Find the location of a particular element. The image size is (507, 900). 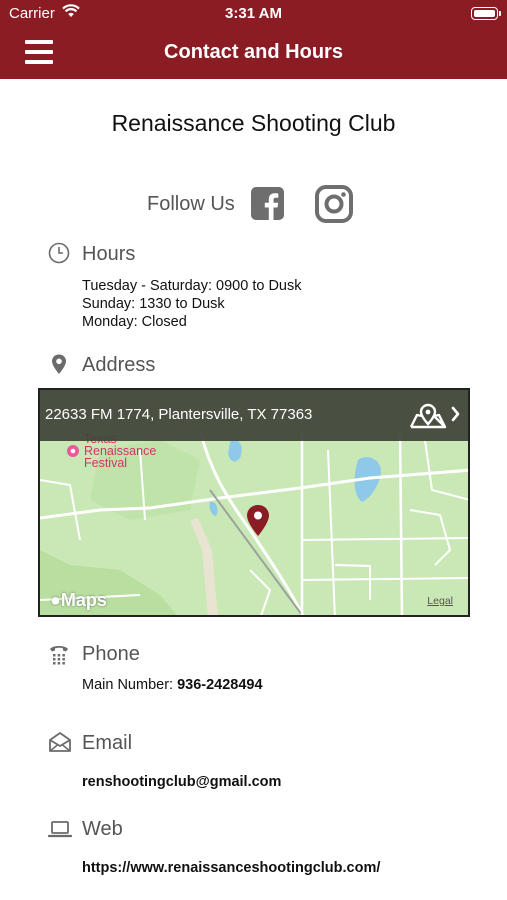

phone-number: 936-2428494 is located at coordinates (219, 685).